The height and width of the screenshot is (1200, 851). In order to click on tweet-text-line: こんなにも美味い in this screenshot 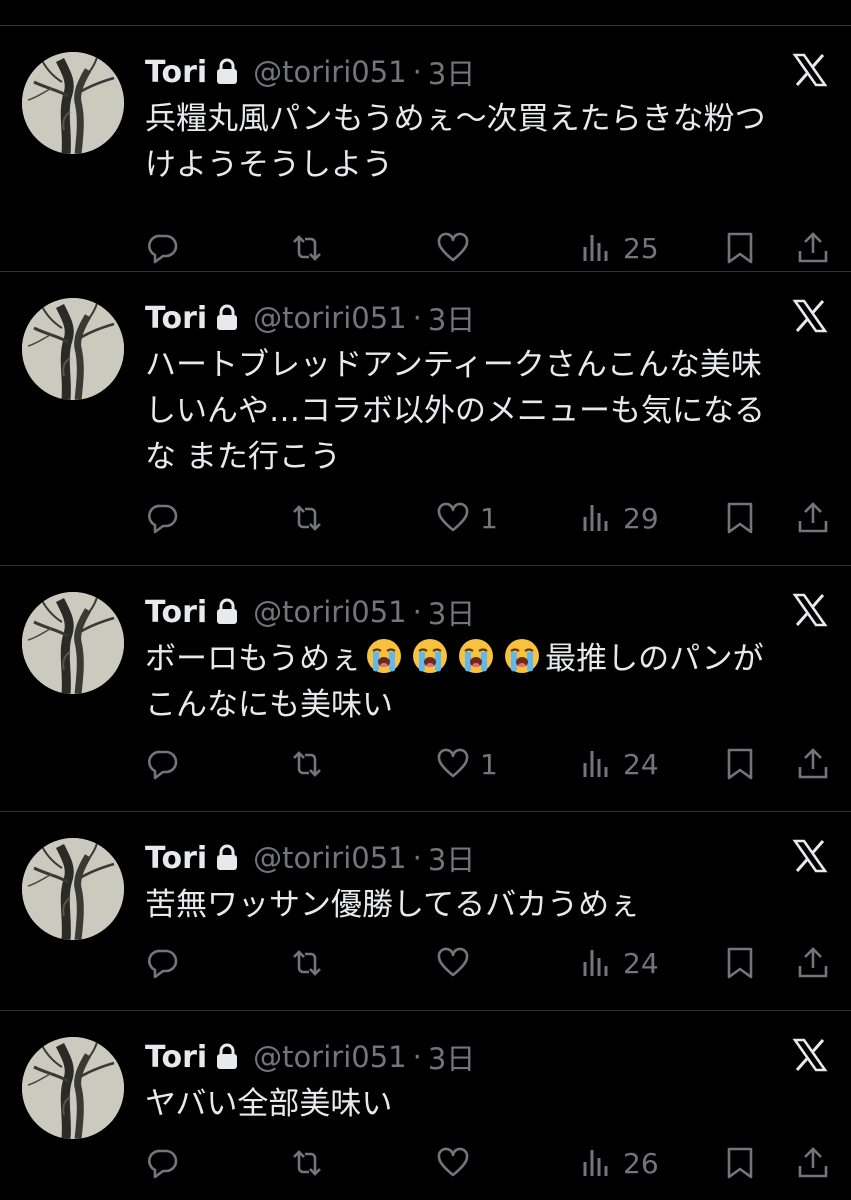, I will do `click(269, 705)`.